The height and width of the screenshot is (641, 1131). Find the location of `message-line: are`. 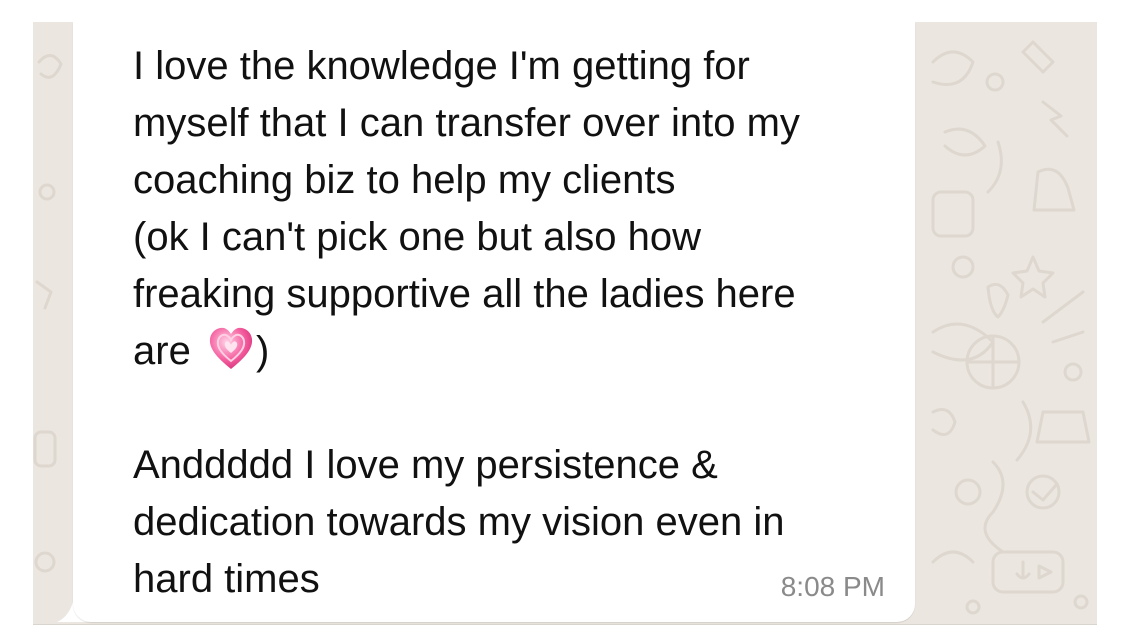

message-line: are is located at coordinates (167, 351).